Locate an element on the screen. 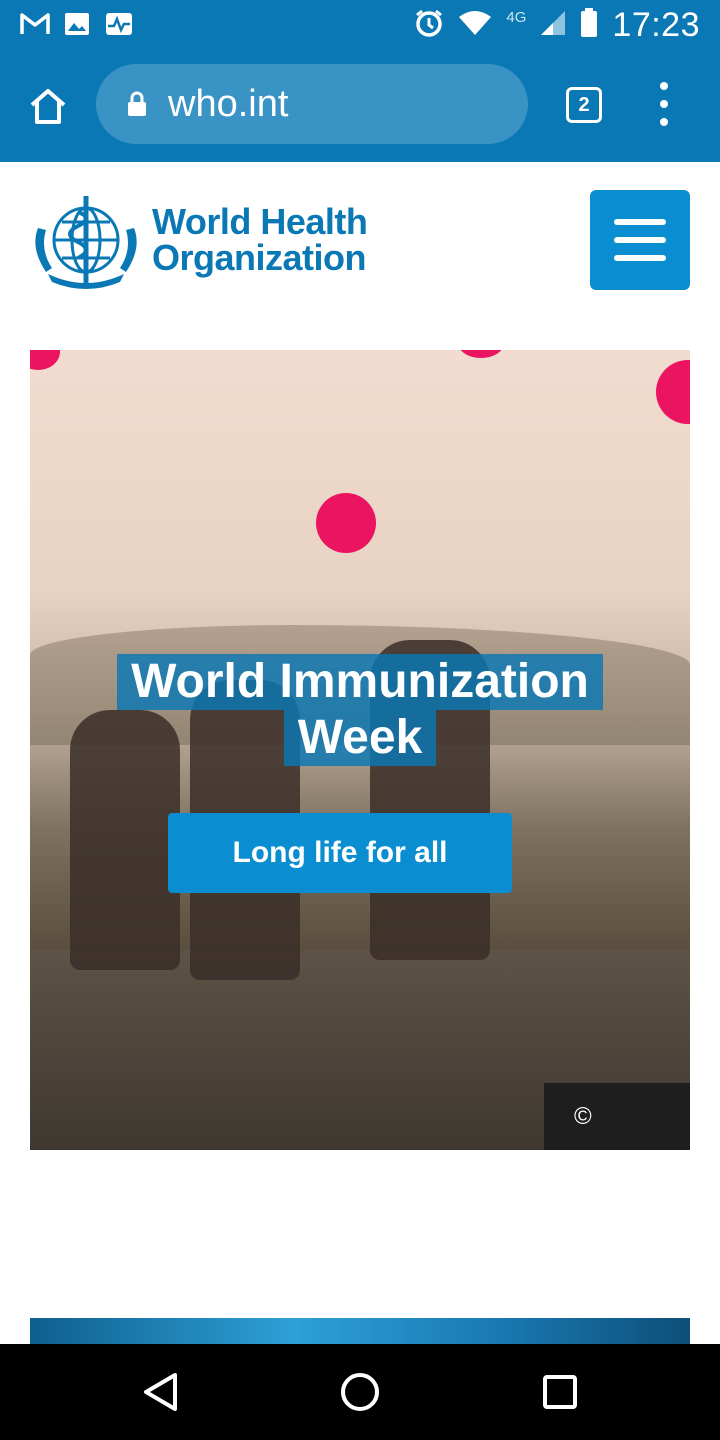 Image resolution: width=720 pixels, height=1440 pixels. network-type: 4G is located at coordinates (516, 17).